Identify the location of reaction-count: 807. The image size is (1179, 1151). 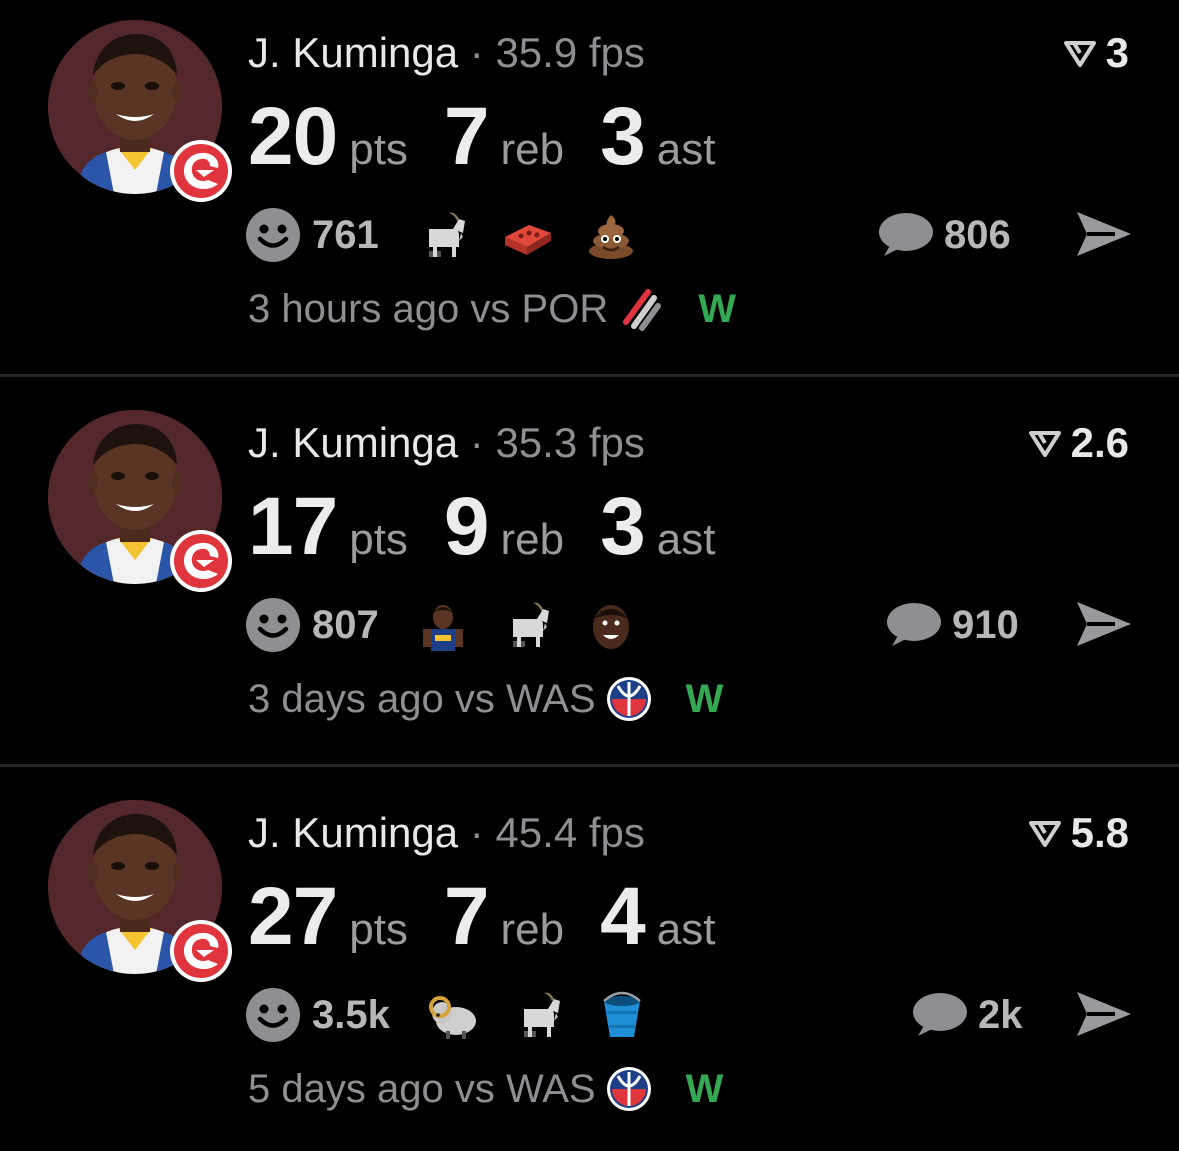
(345, 625).